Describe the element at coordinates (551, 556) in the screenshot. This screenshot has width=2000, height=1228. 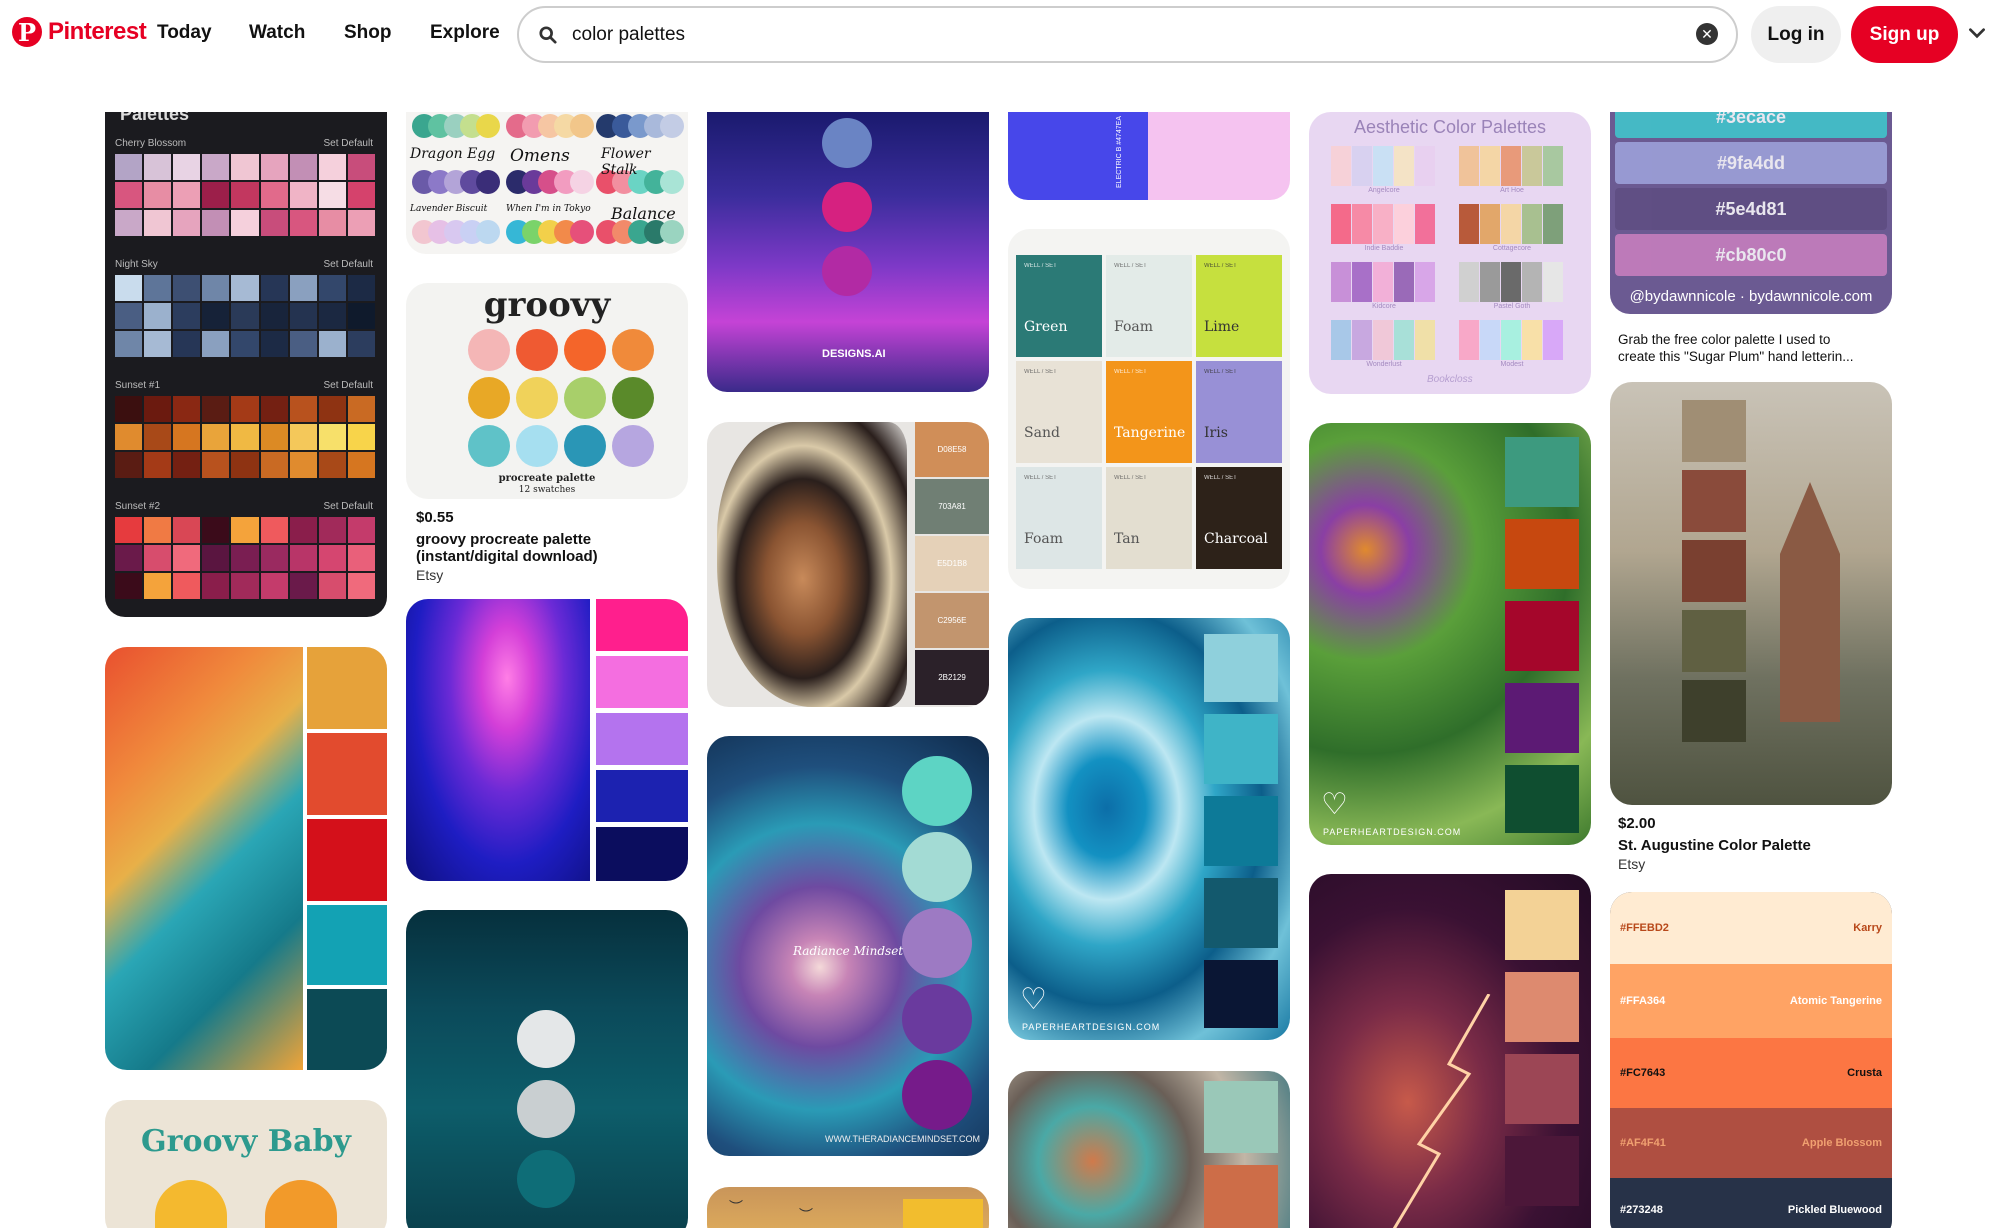
I see `pin-title-line2: (instant/digital download)` at that location.